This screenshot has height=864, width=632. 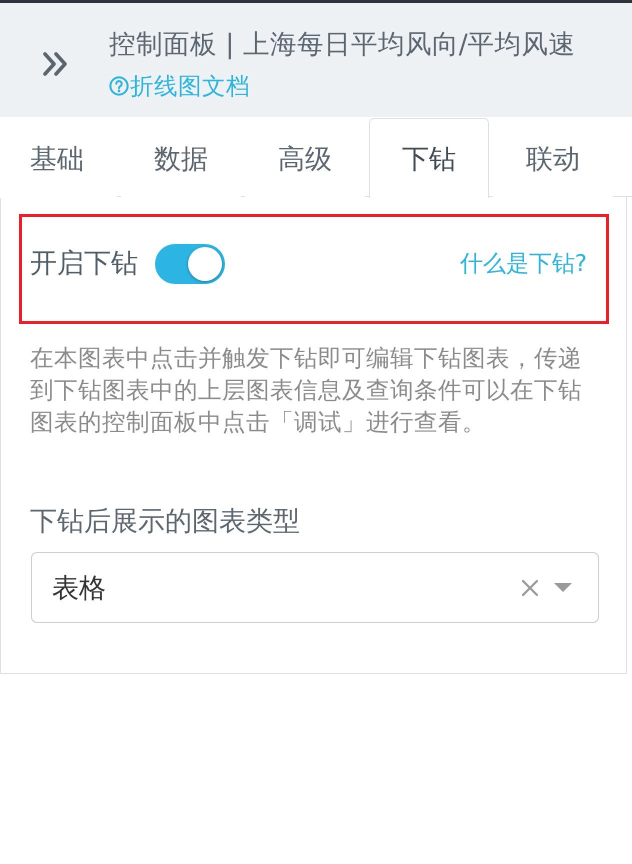 I want to click on panel-title: 控制面板 | 上海每日平均风向/平均风速, so click(x=342, y=45).